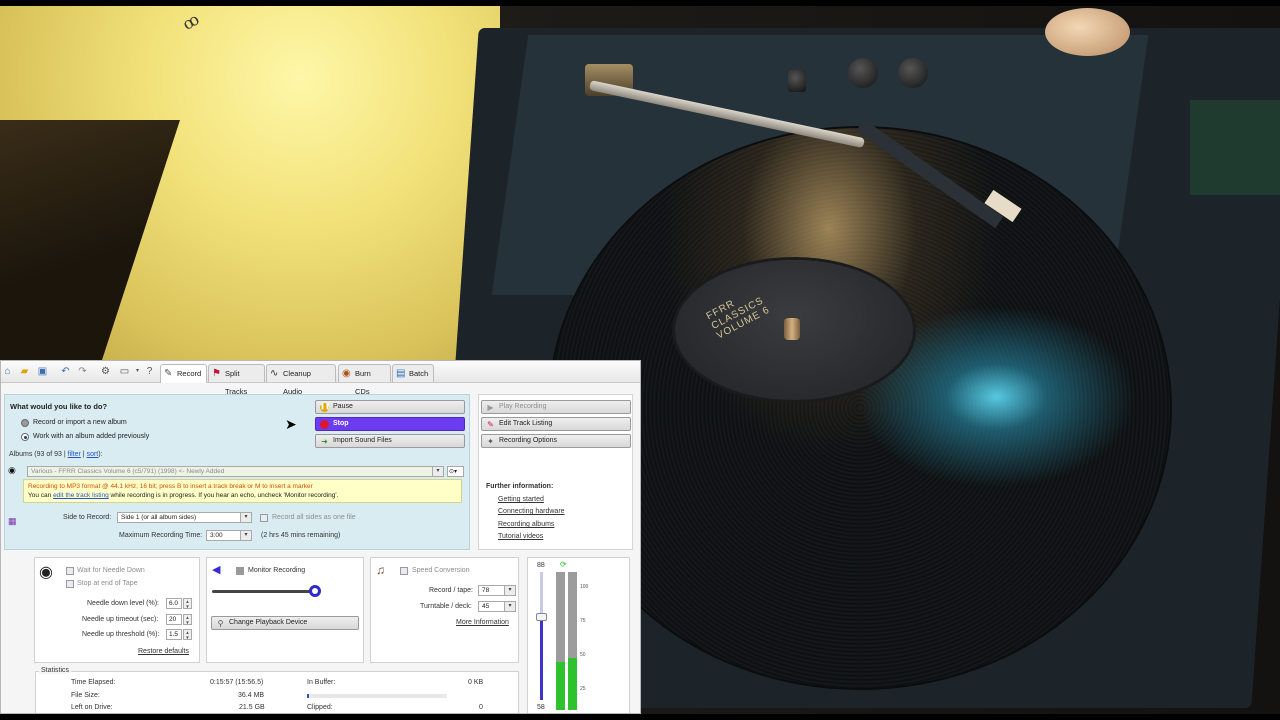 The height and width of the screenshot is (720, 1280). I want to click on stop-end-of-tape-checkbox, so click(70, 584).